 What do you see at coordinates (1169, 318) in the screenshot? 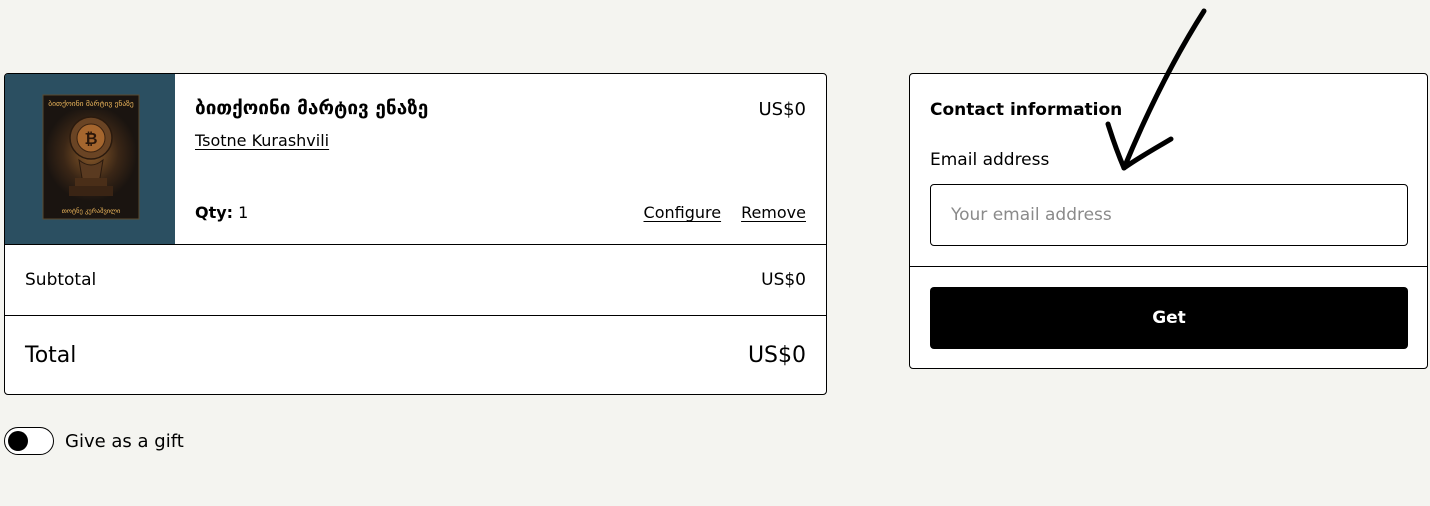
I see `get-button: Get` at bounding box center [1169, 318].